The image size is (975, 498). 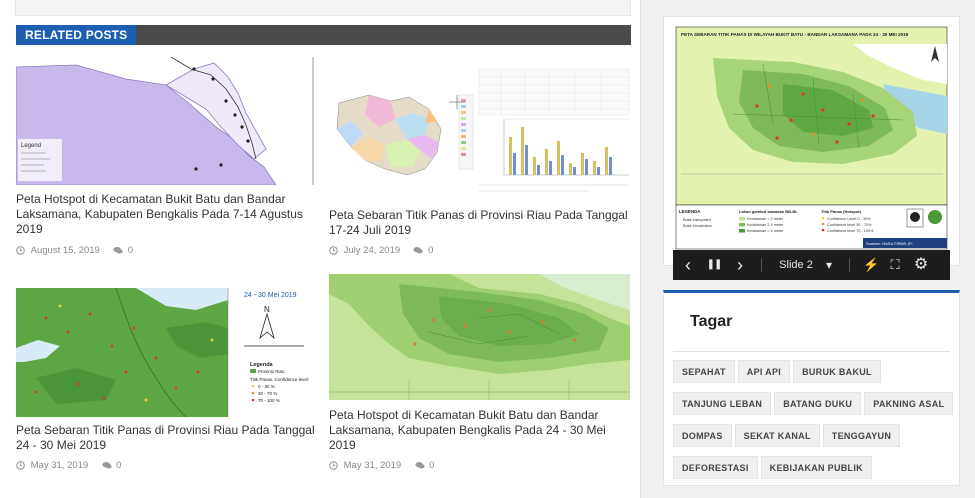 What do you see at coordinates (640, 249) in the screenshot?
I see `column-separator` at bounding box center [640, 249].